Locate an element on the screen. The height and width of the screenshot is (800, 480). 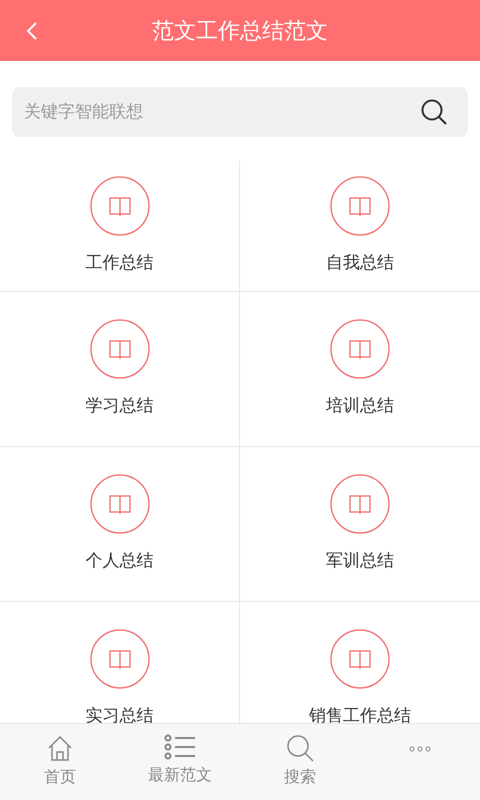
category-tile: 军训总结 is located at coordinates (360, 524).